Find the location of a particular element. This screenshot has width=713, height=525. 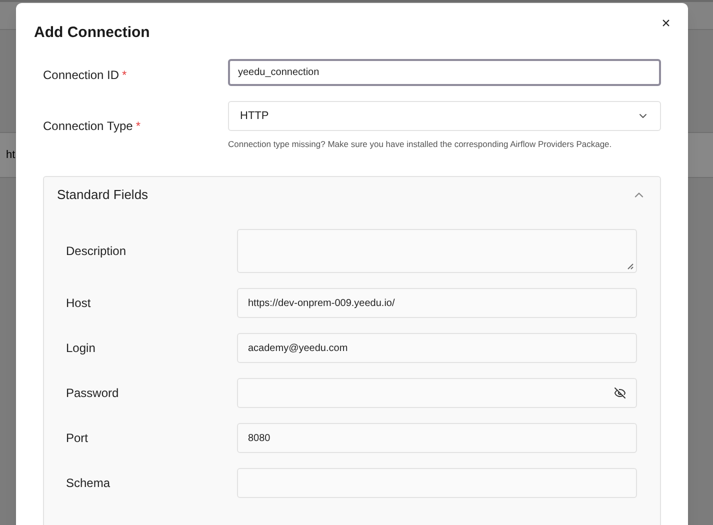

field-label: Host is located at coordinates (79, 303).